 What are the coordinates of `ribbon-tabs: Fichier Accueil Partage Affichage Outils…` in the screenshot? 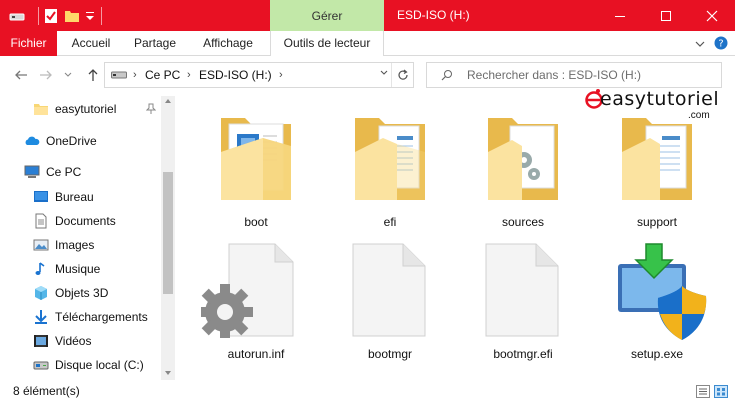 It's located at (367, 43).